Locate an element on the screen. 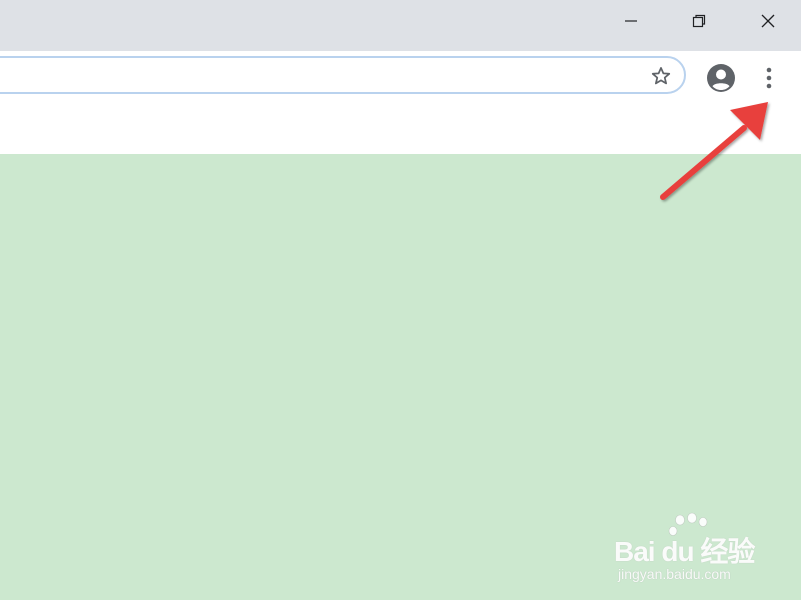  title-bar is located at coordinates (400, 25).